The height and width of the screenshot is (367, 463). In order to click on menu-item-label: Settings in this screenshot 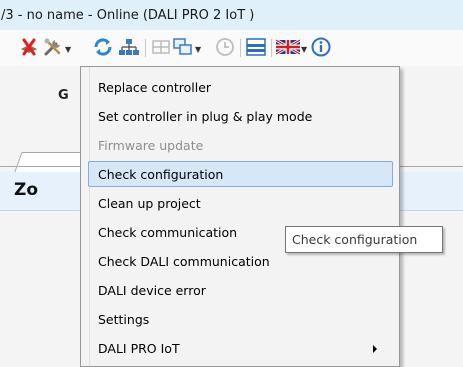, I will do `click(124, 319)`.